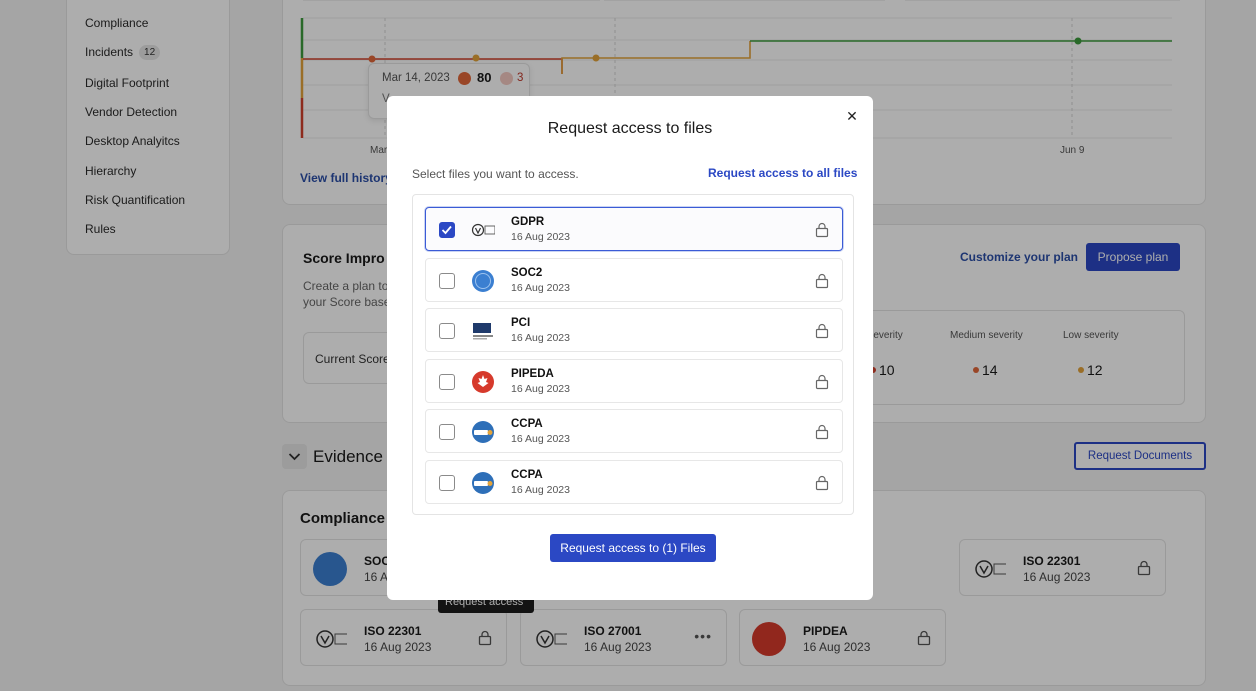  I want to click on file-name: GDPR, so click(528, 222).